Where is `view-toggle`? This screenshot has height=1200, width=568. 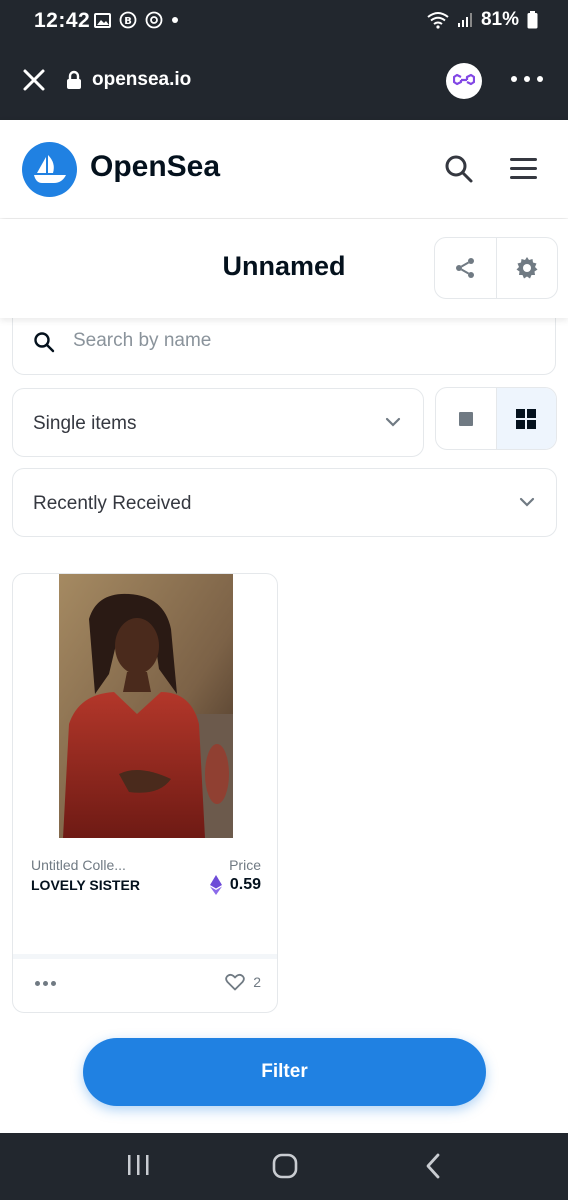 view-toggle is located at coordinates (496, 418).